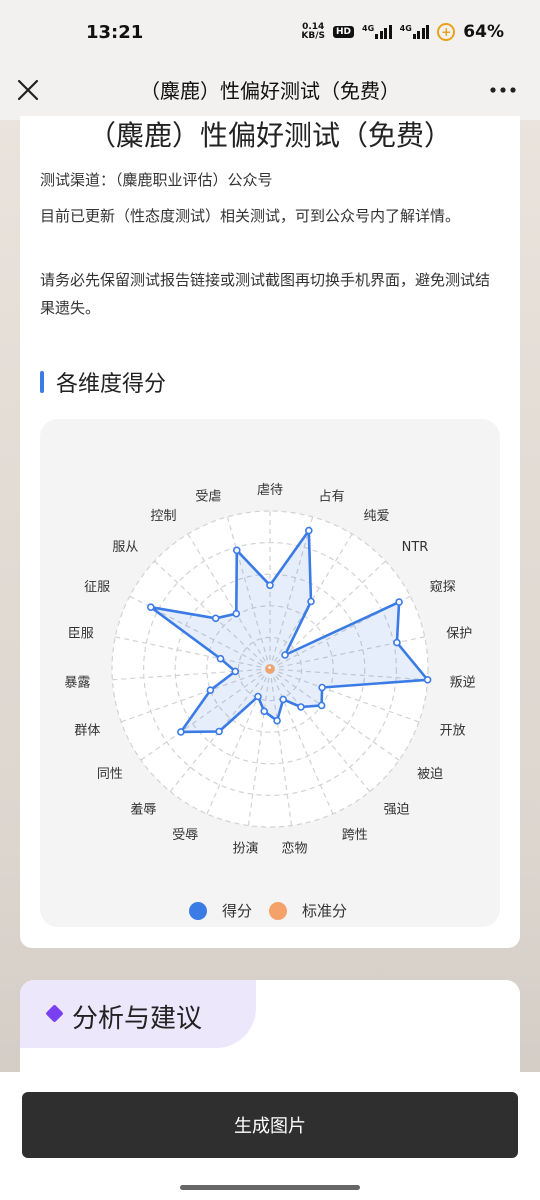  I want to click on analysis-tab: 分析与建议, so click(138, 1014).